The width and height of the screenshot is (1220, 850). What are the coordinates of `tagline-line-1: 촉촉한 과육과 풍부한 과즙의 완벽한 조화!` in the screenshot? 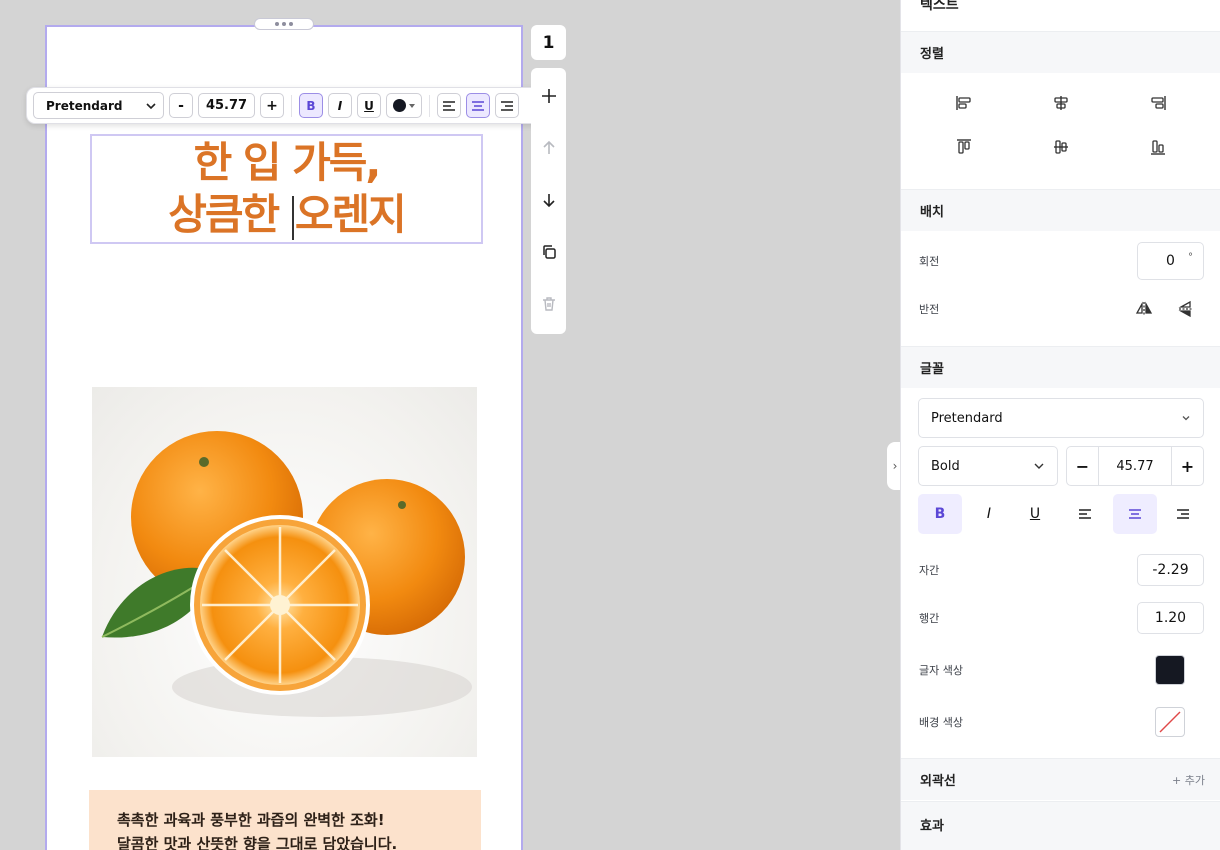 It's located at (285, 820).